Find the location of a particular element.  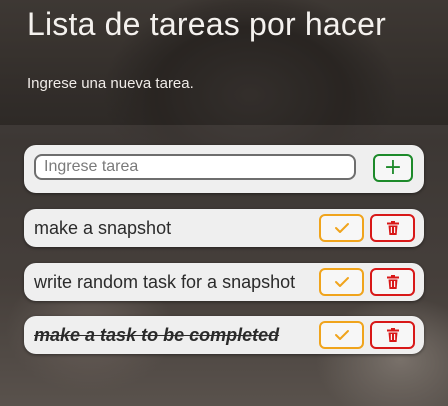

task-input is located at coordinates (195, 167).